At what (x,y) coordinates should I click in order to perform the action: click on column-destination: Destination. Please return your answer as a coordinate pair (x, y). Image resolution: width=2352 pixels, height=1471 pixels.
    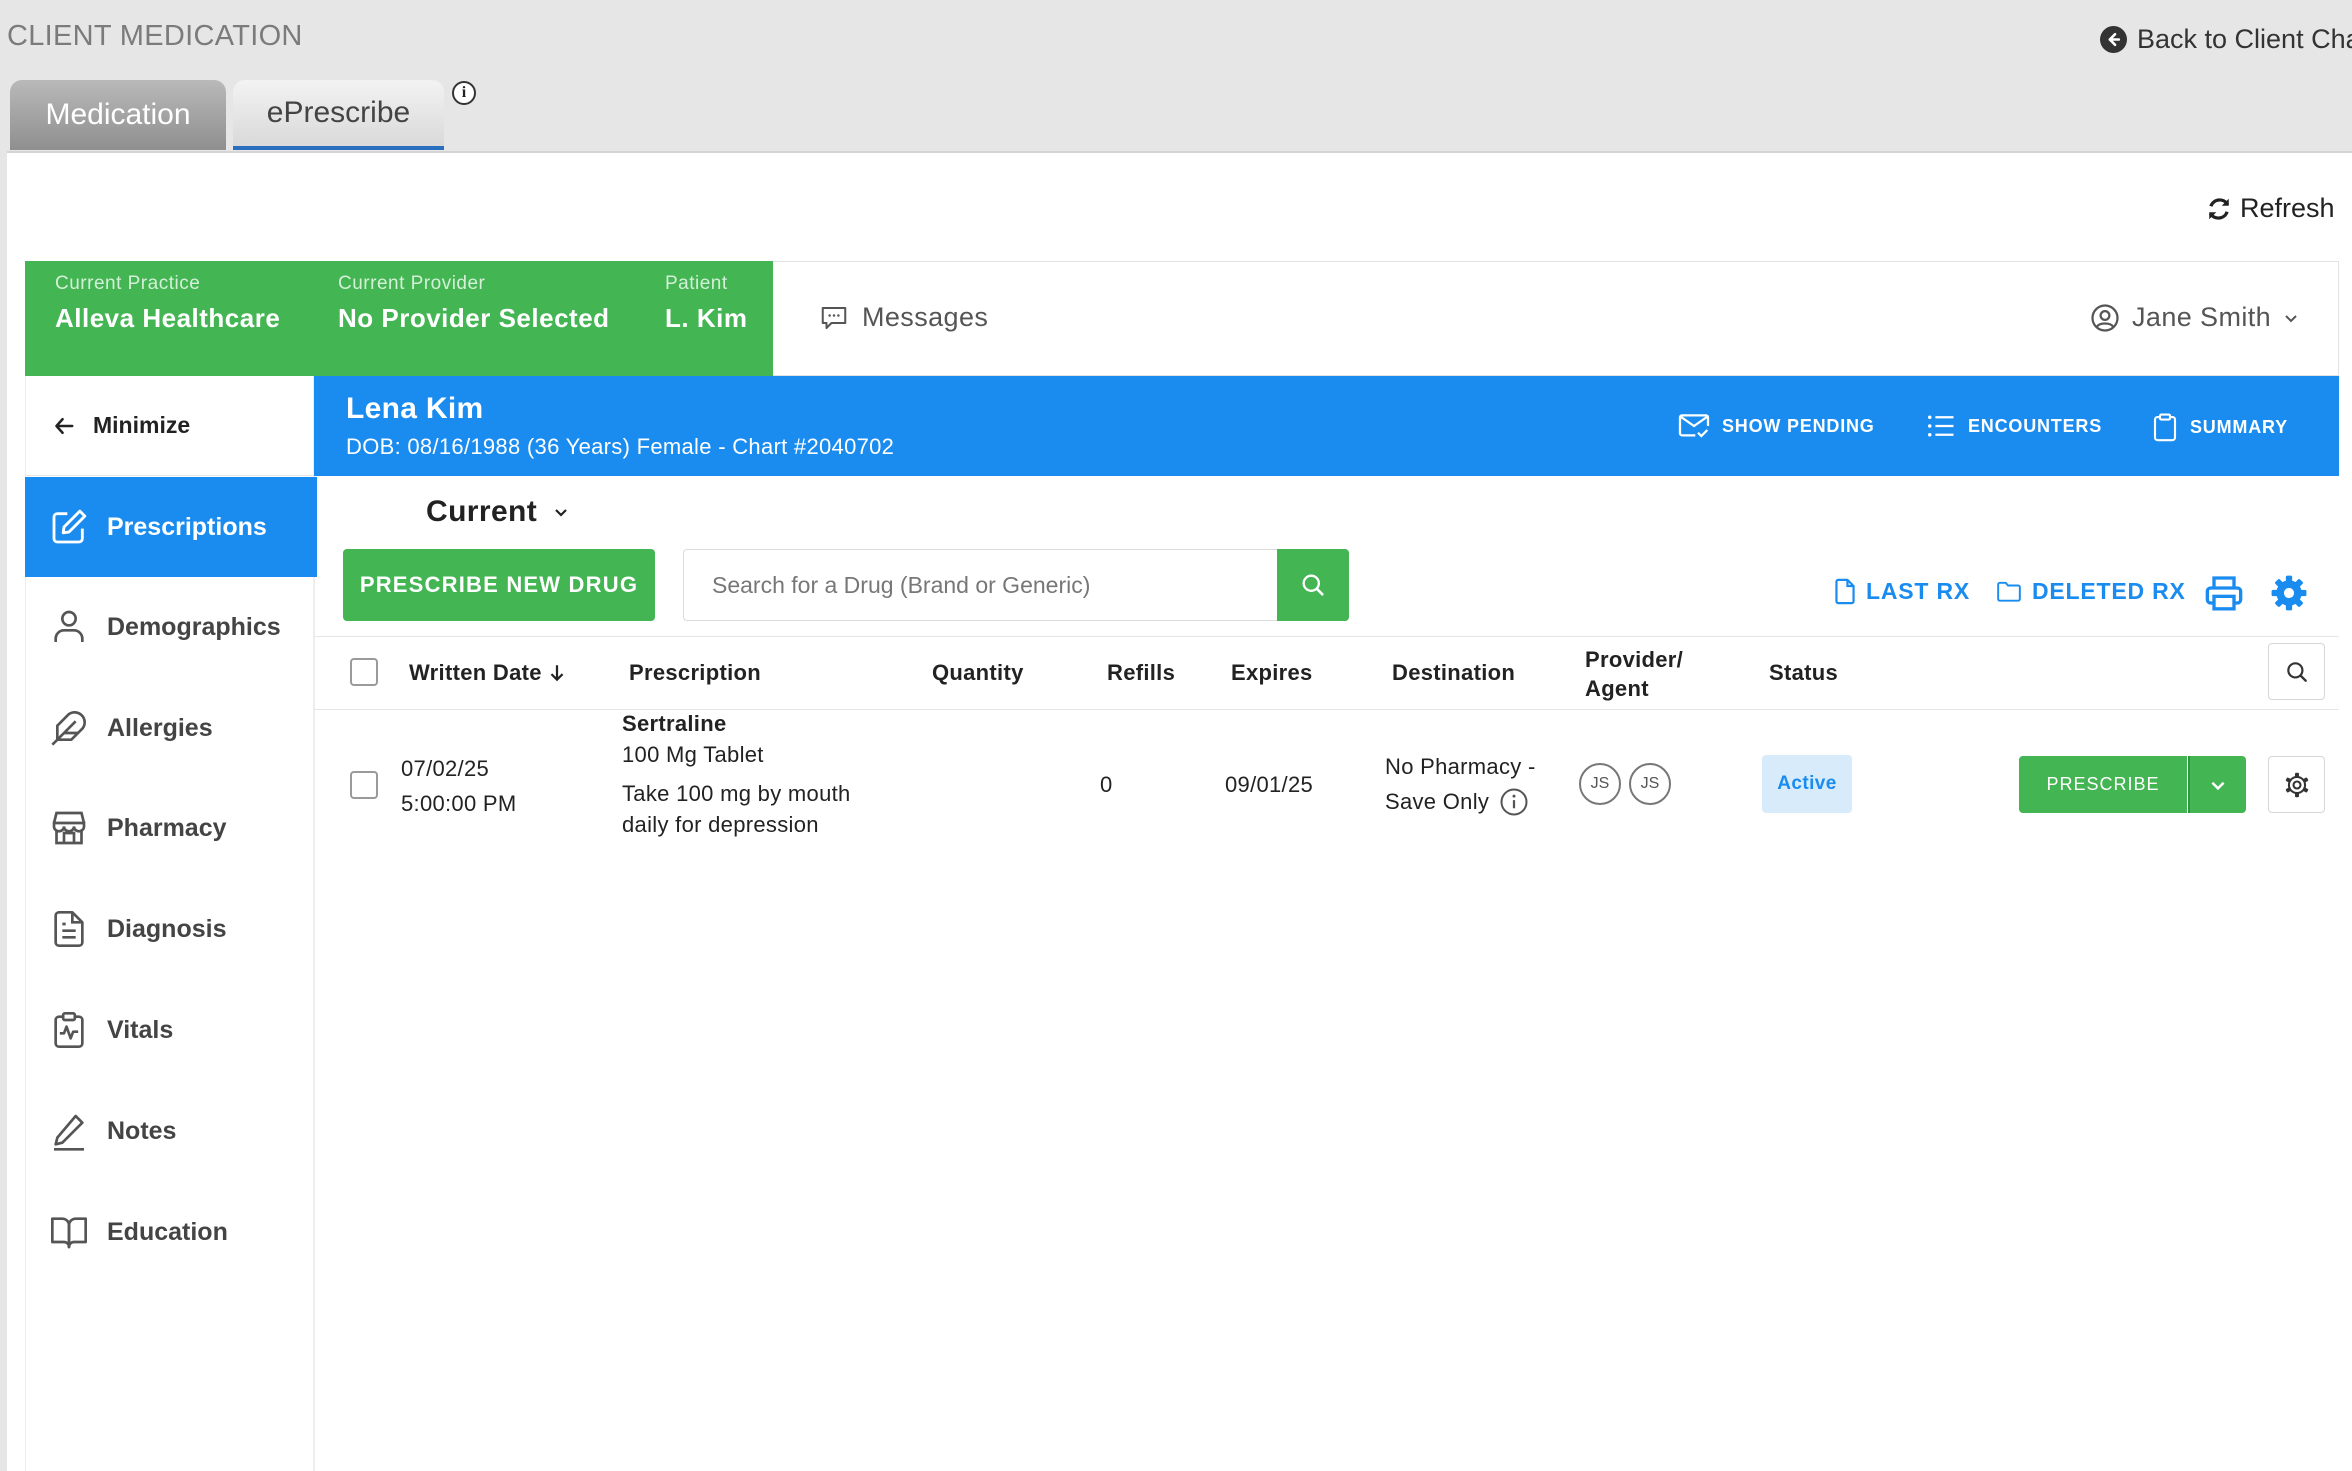
    Looking at the image, I should click on (1454, 672).